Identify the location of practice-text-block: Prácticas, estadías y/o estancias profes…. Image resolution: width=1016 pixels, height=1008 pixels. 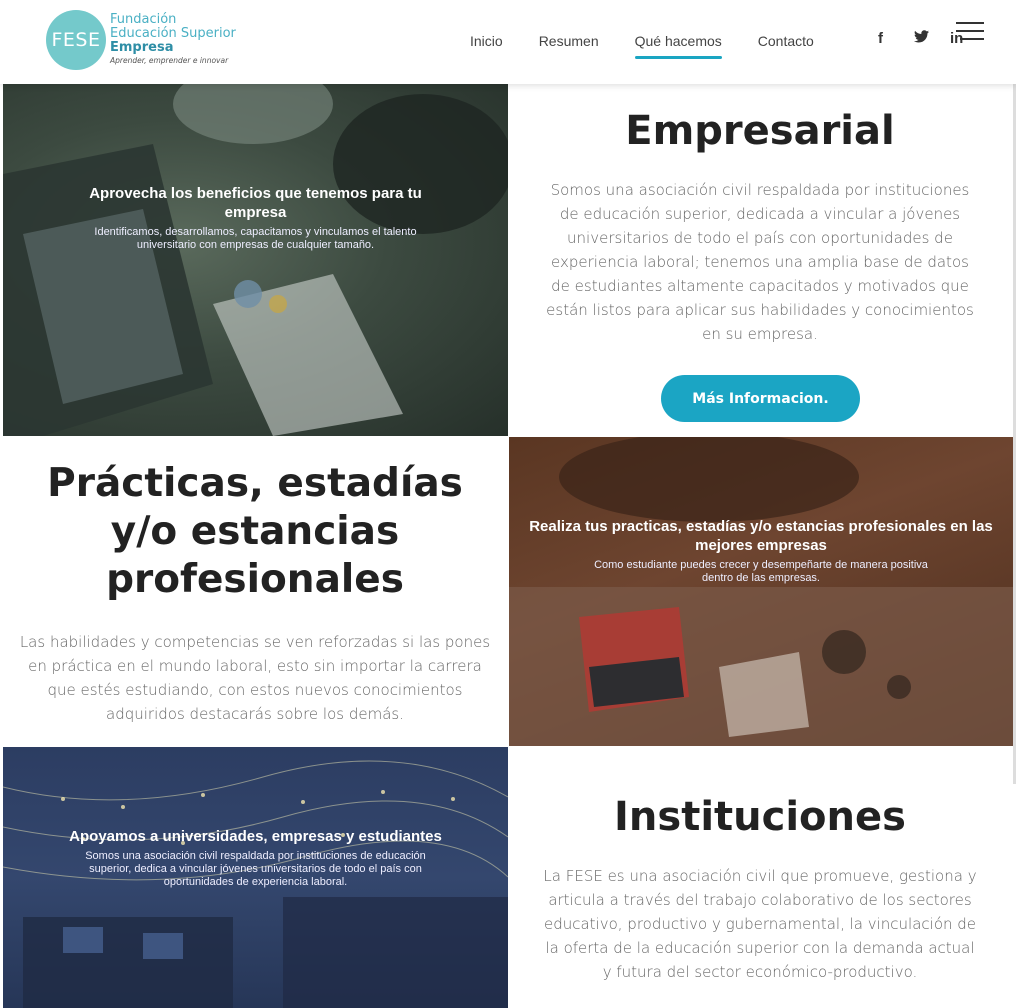
(255, 593).